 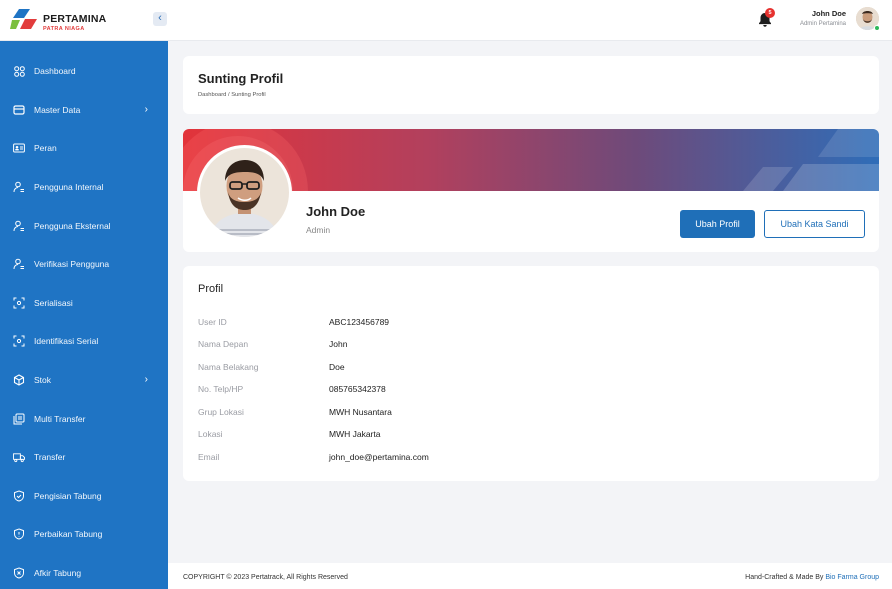 I want to click on user-photo-icon, so click(x=244, y=192).